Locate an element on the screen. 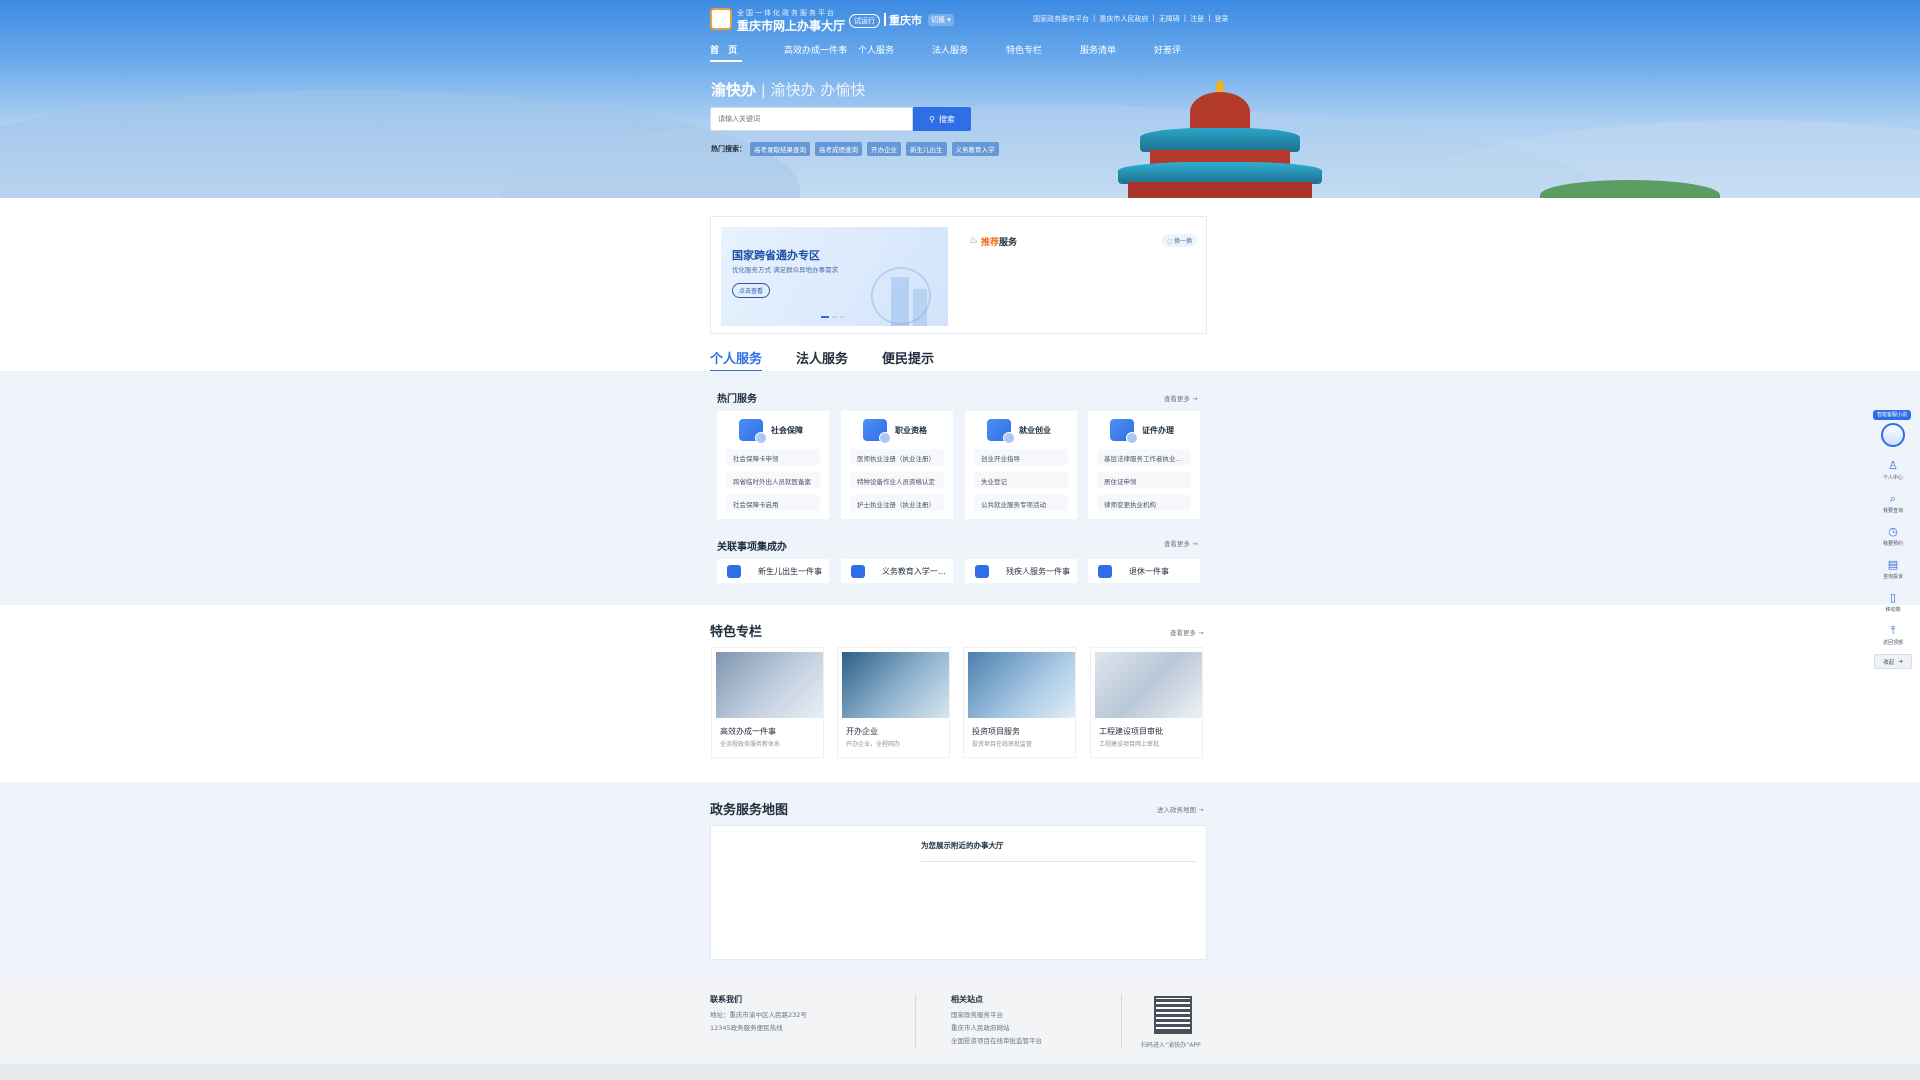 Image resolution: width=1920 pixels, height=1080 pixels. service-card-social-security: 社会保障 社会保障卡申领 跨省临时外出人员就医备案 社会保障卡启用 is located at coordinates (773, 465).